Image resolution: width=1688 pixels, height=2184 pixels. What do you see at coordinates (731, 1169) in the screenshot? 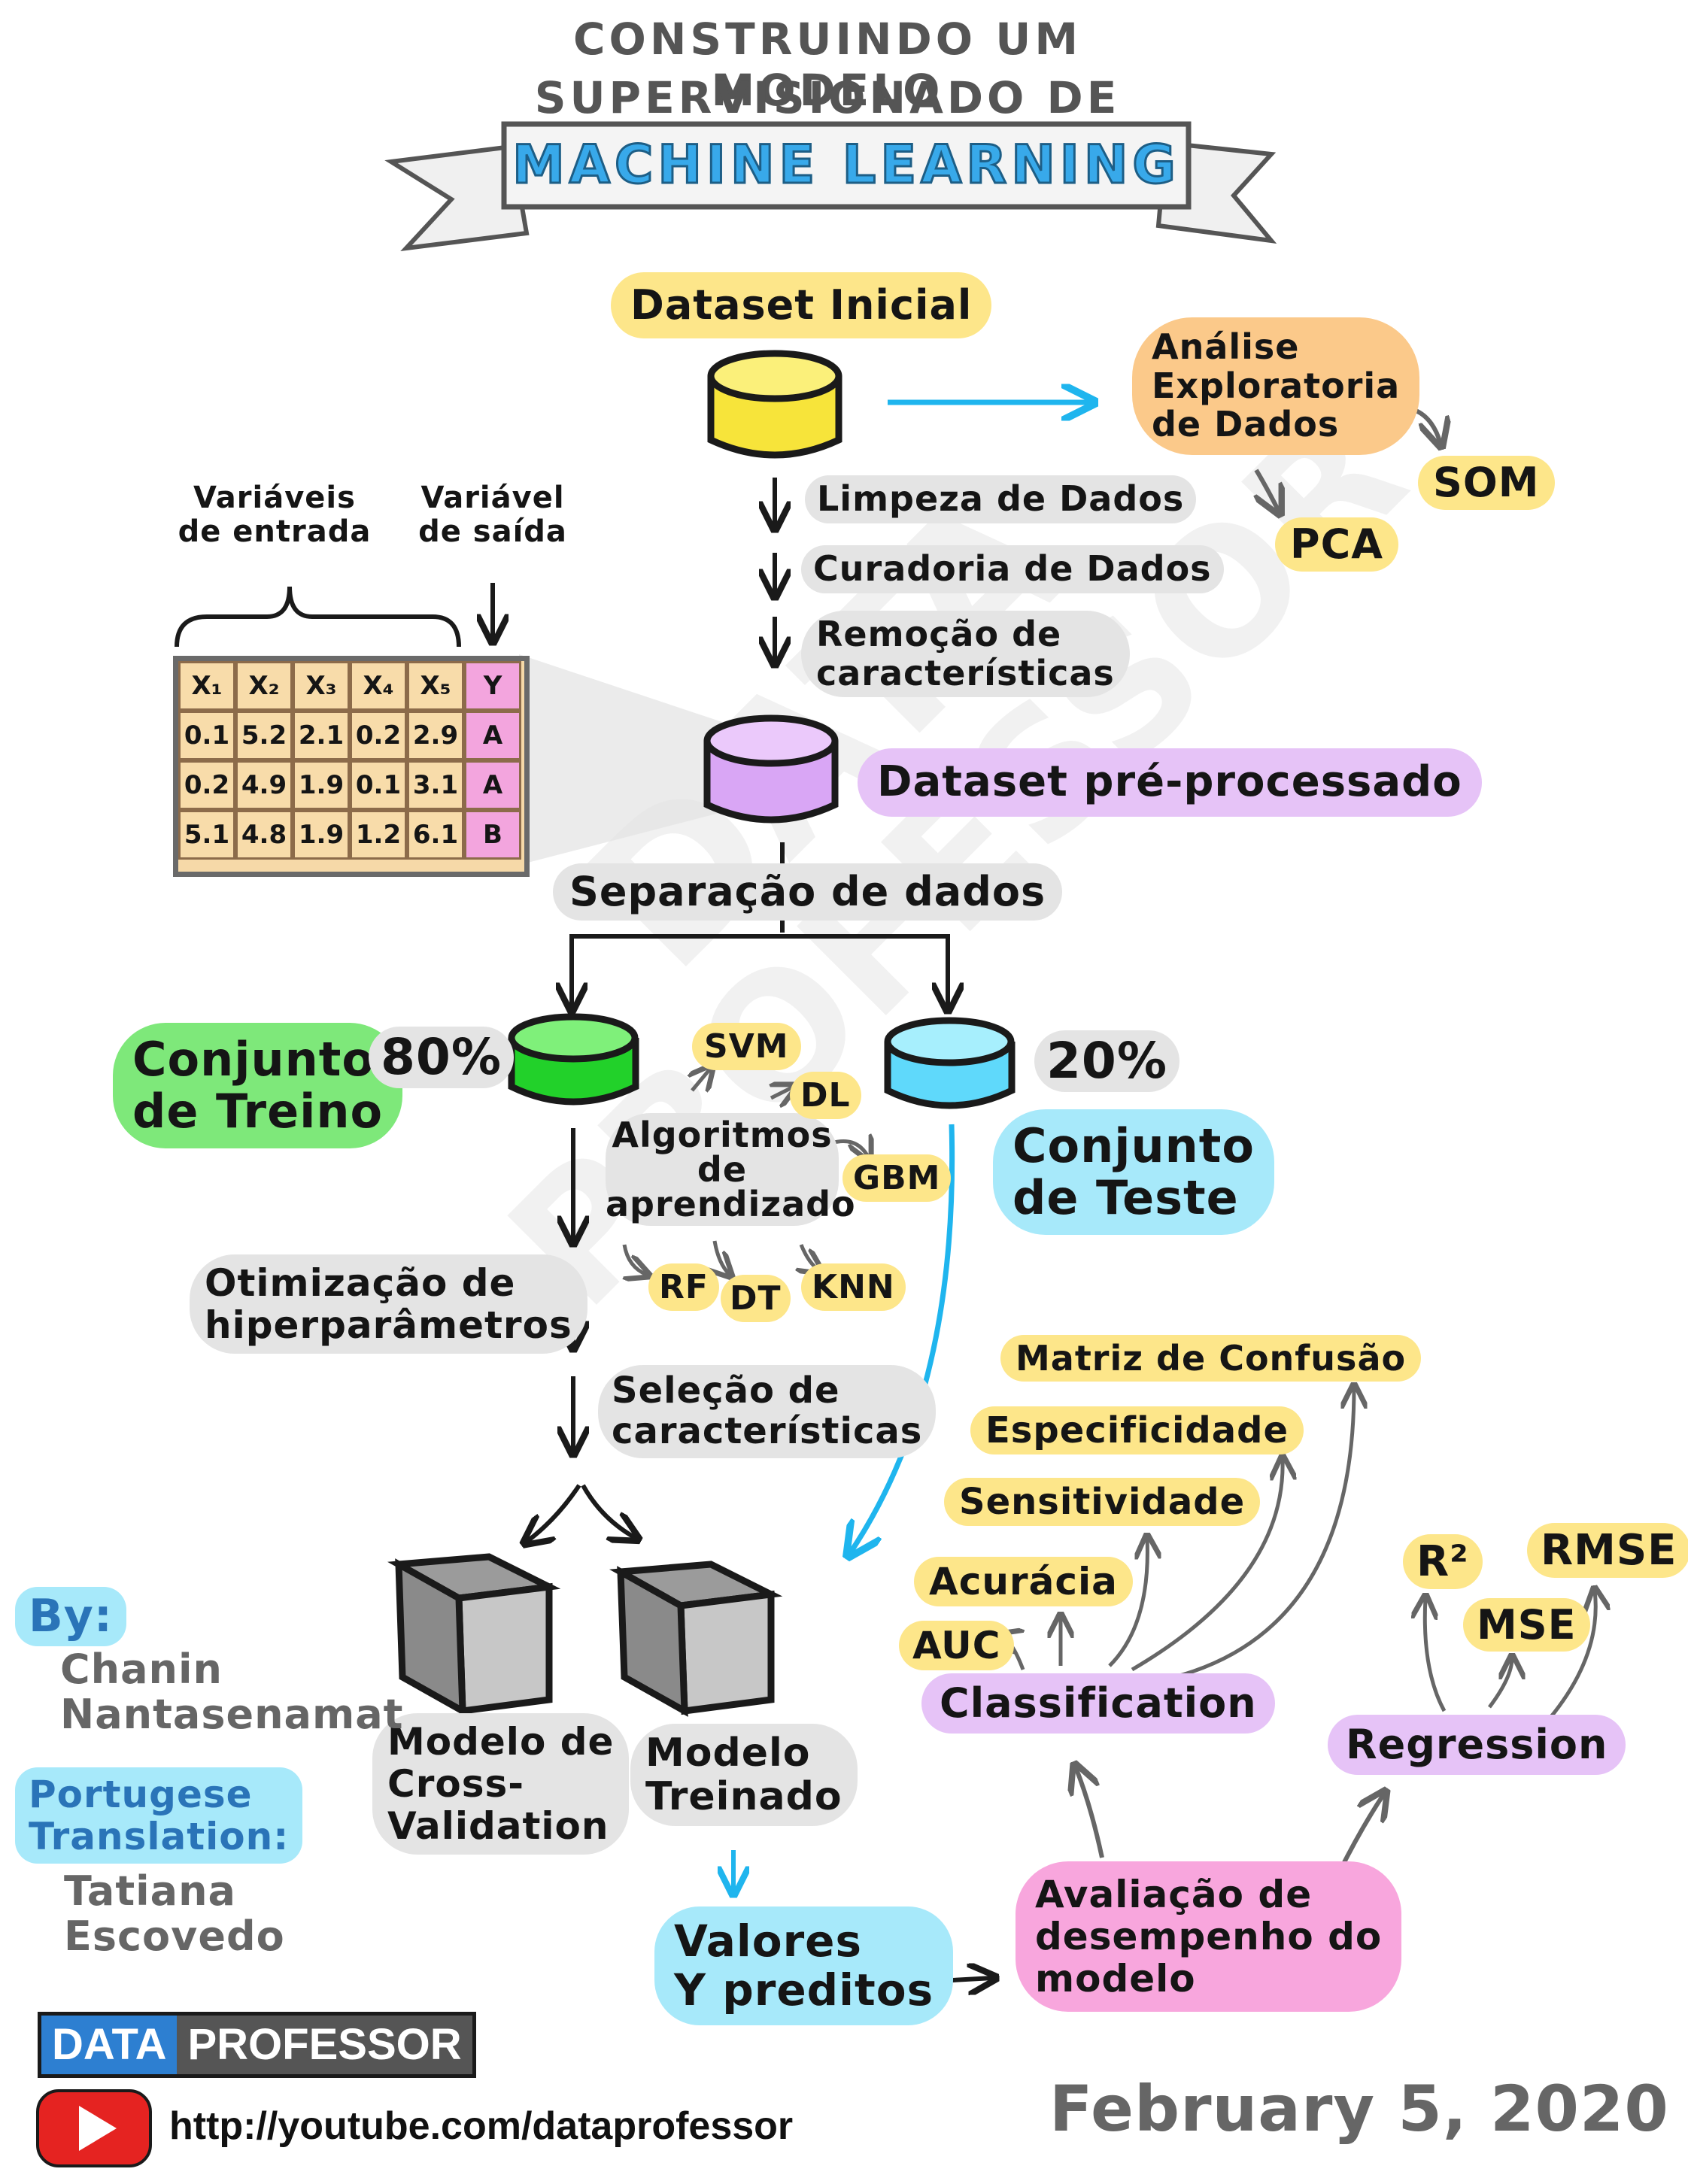
I see `node-algoritmos: Algoritmos de aprendizado` at bounding box center [731, 1169].